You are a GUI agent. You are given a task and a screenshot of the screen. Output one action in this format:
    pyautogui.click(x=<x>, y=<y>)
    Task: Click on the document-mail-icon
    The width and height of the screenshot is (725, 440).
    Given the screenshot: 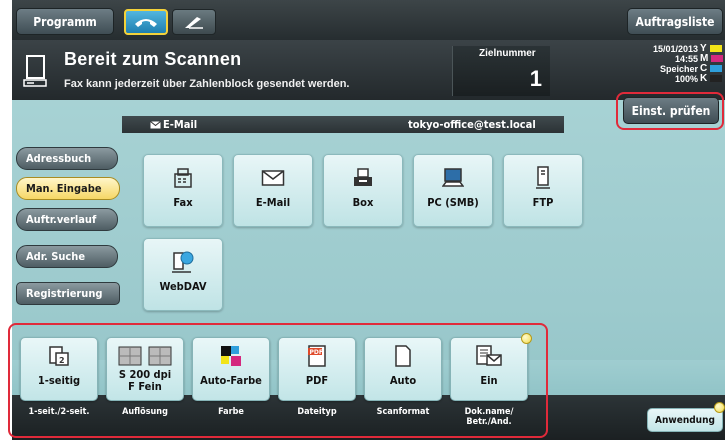 What is the action you would take?
    pyautogui.click(x=489, y=355)
    